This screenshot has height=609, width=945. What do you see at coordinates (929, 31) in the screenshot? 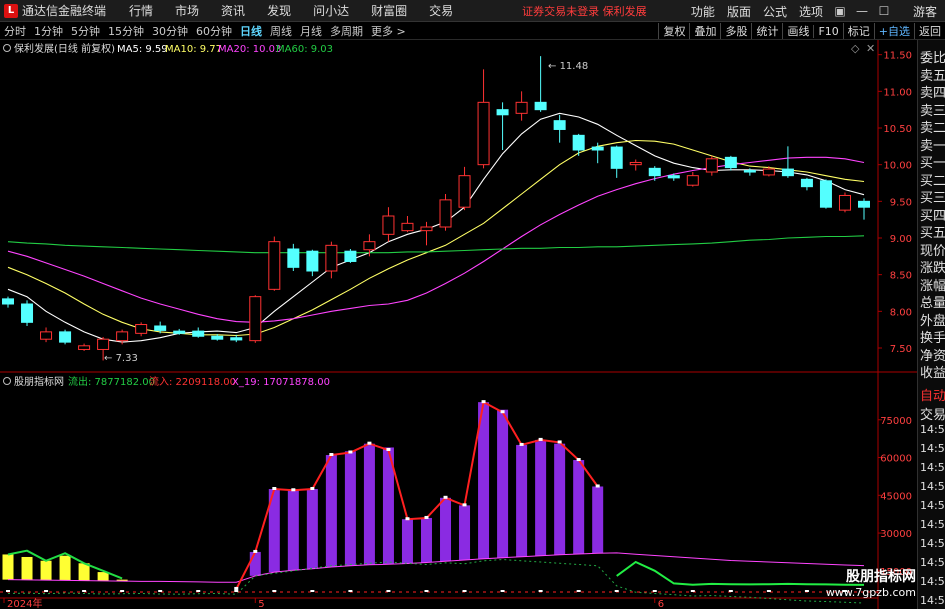
I see `back-button: 返回` at bounding box center [929, 31].